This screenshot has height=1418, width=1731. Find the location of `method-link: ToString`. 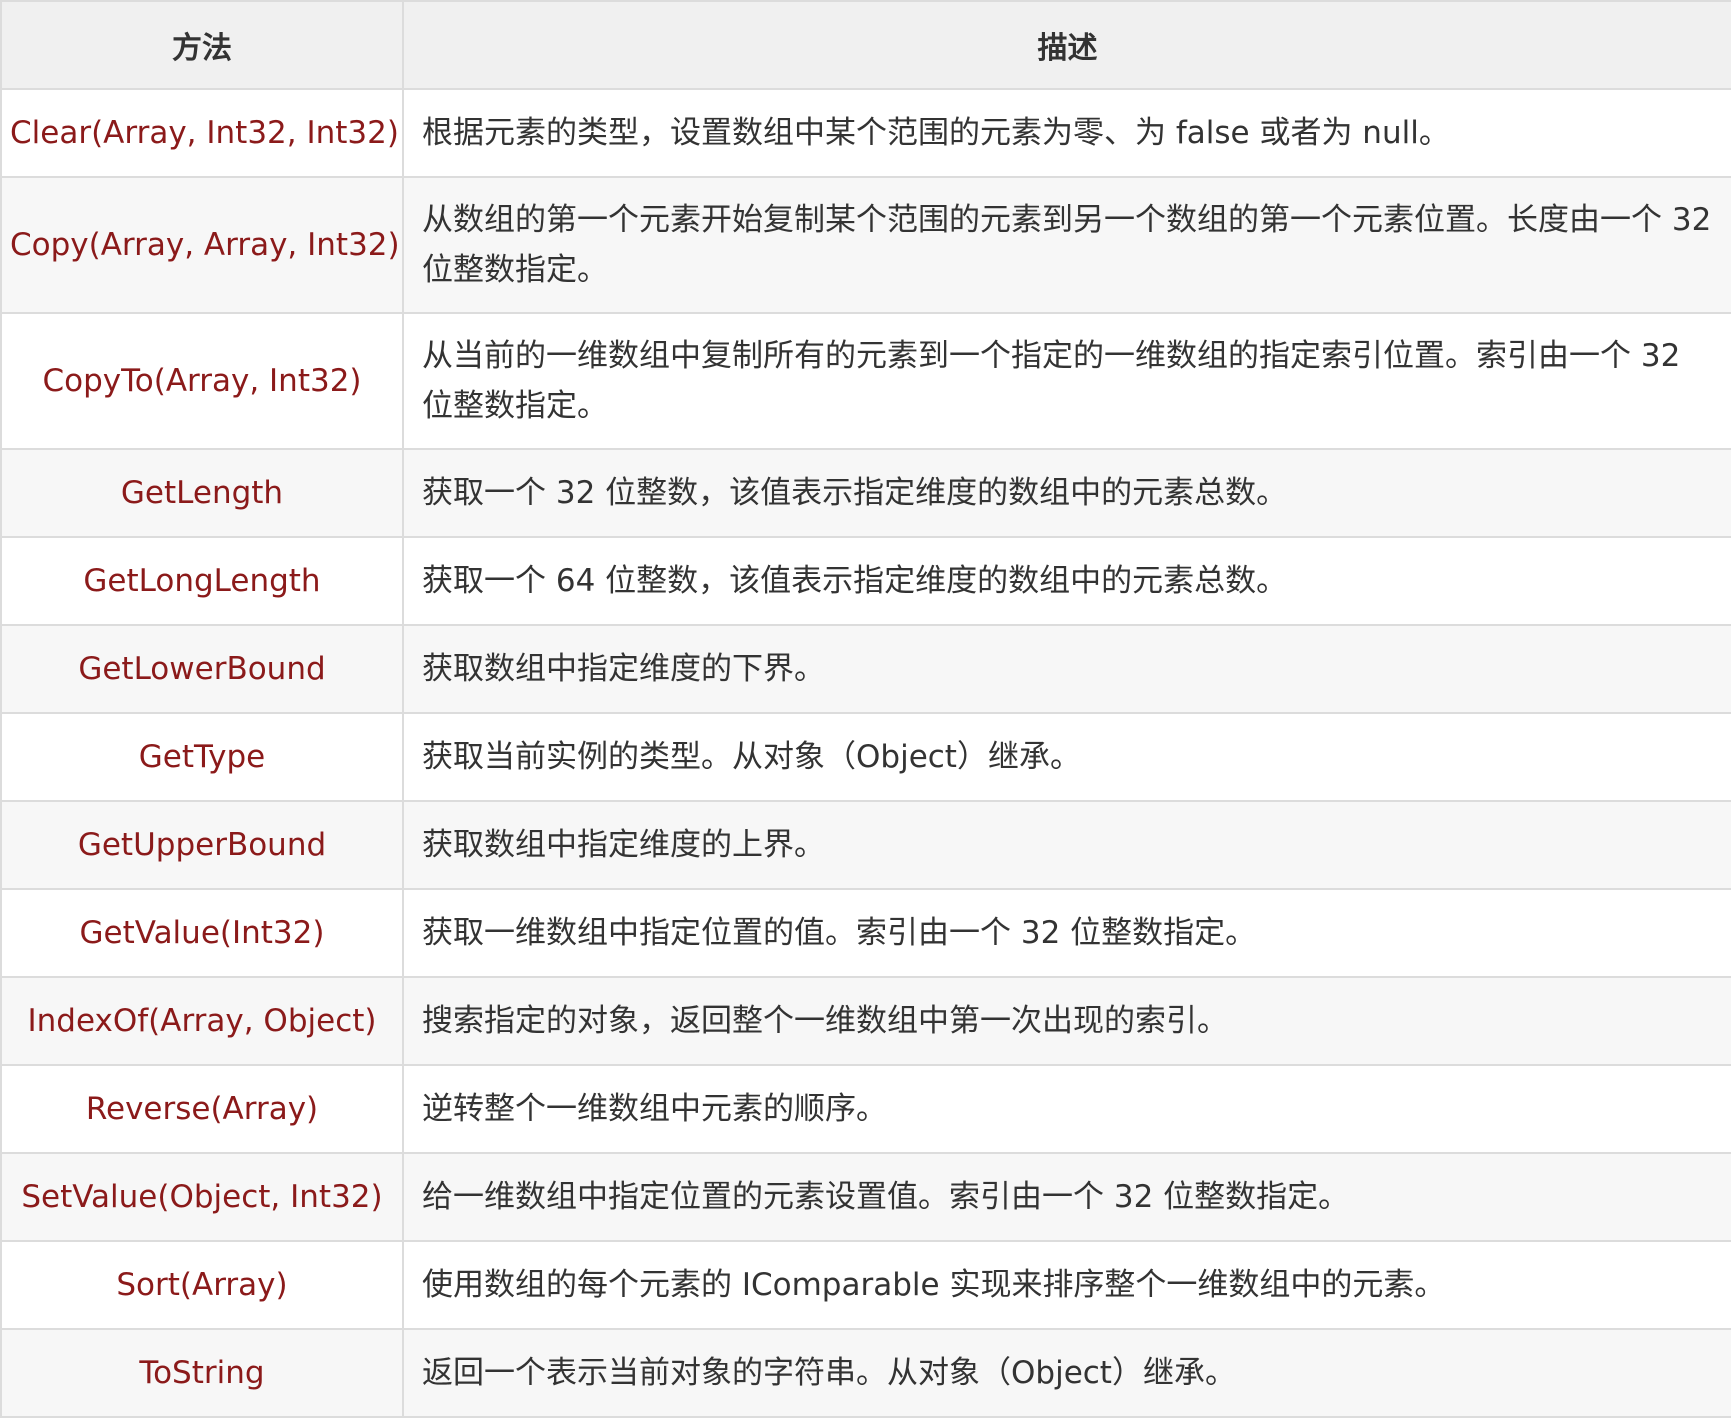

method-link: ToString is located at coordinates (202, 1373).